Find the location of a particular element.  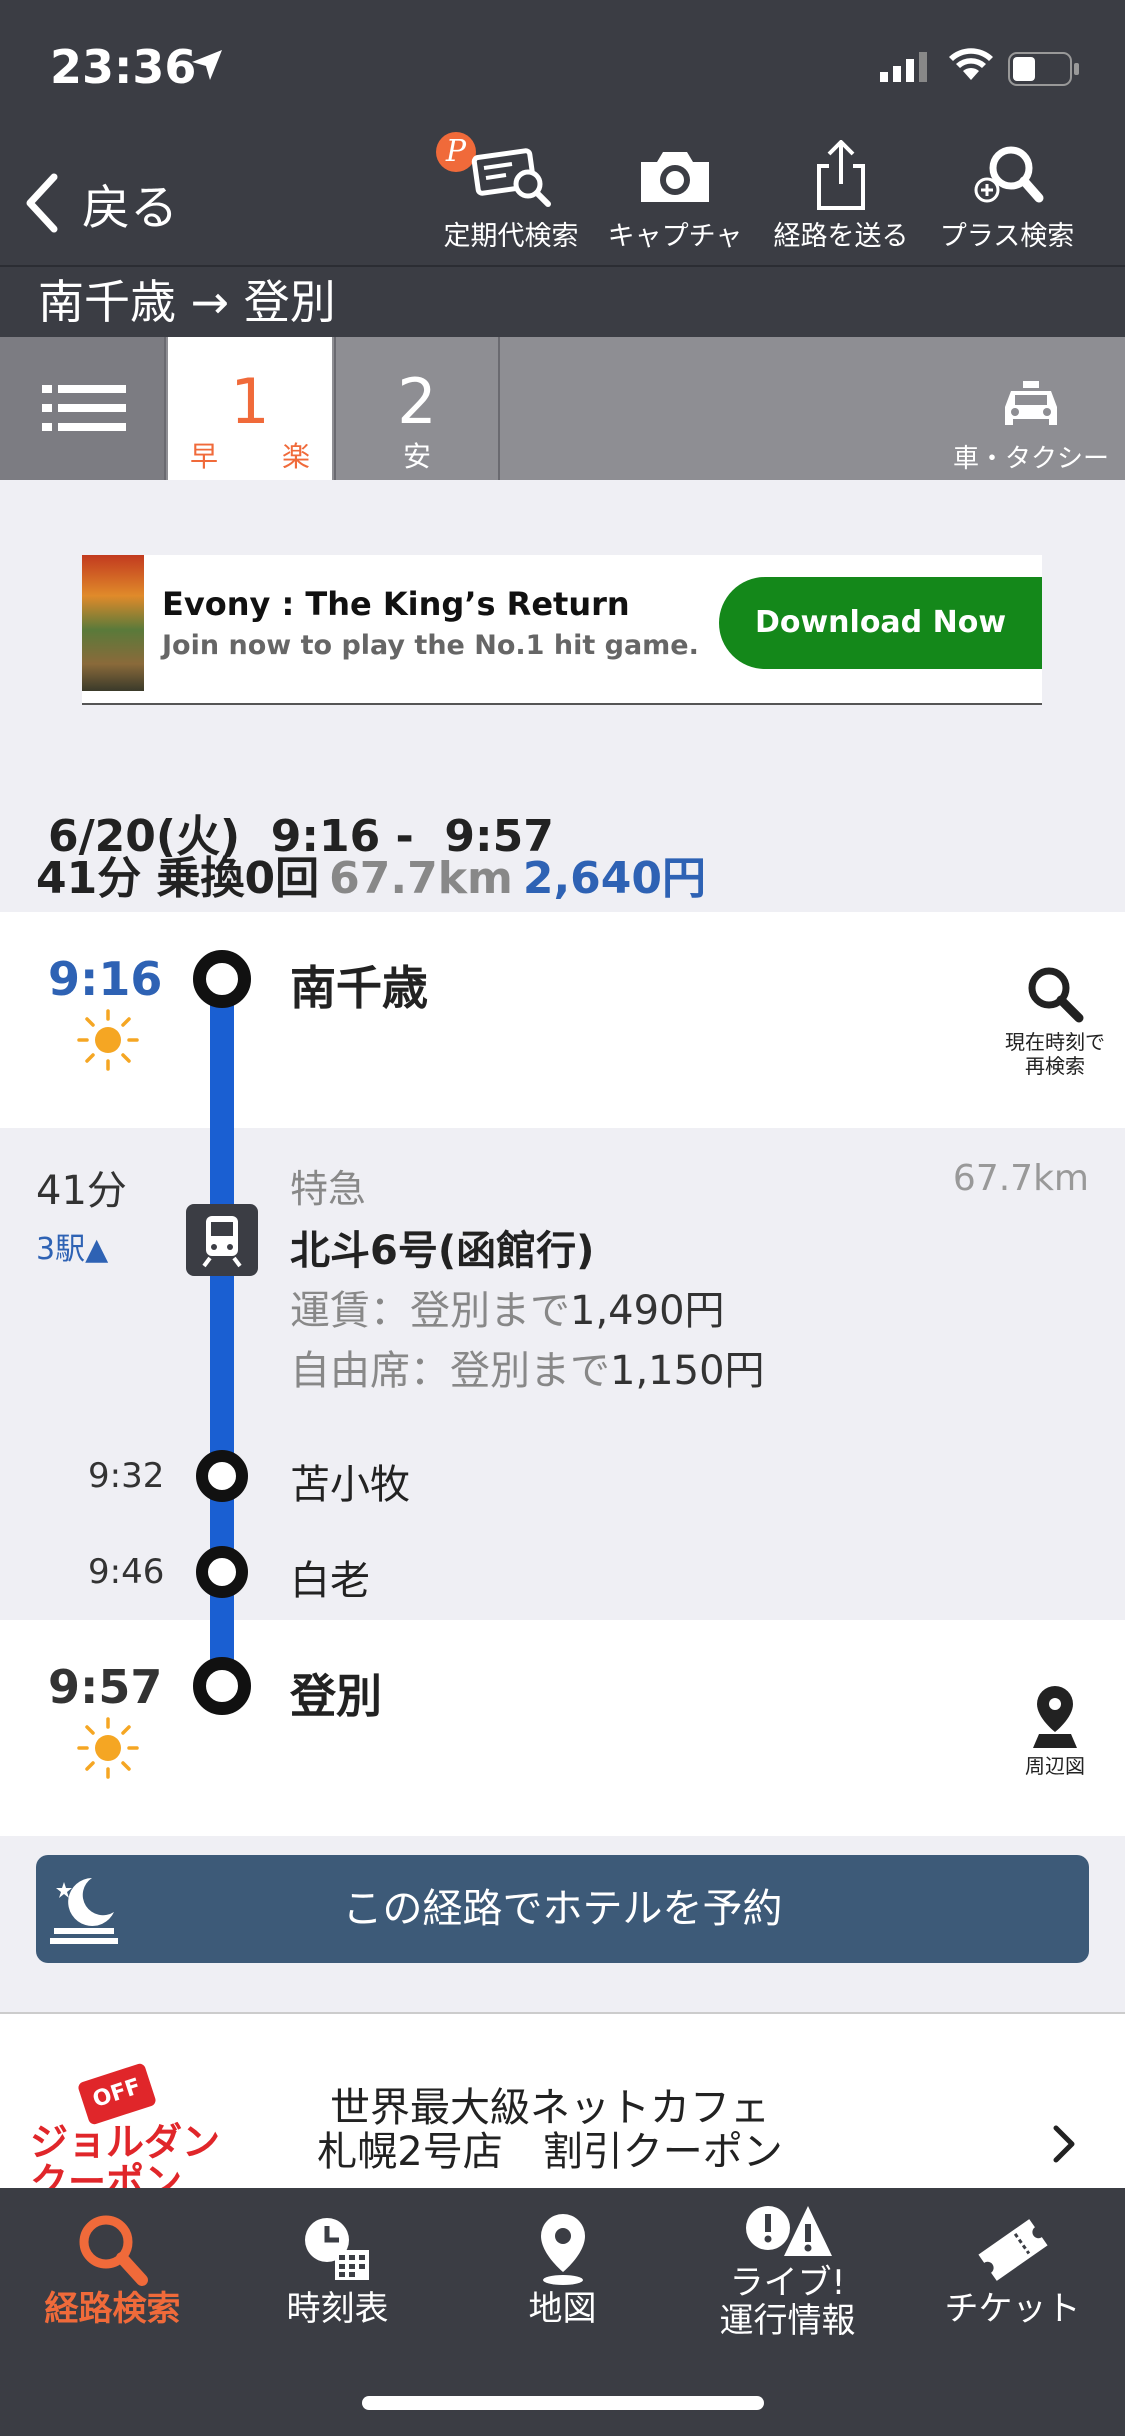

ride-stops-toggle: 3駅▲ is located at coordinates (72, 1246).